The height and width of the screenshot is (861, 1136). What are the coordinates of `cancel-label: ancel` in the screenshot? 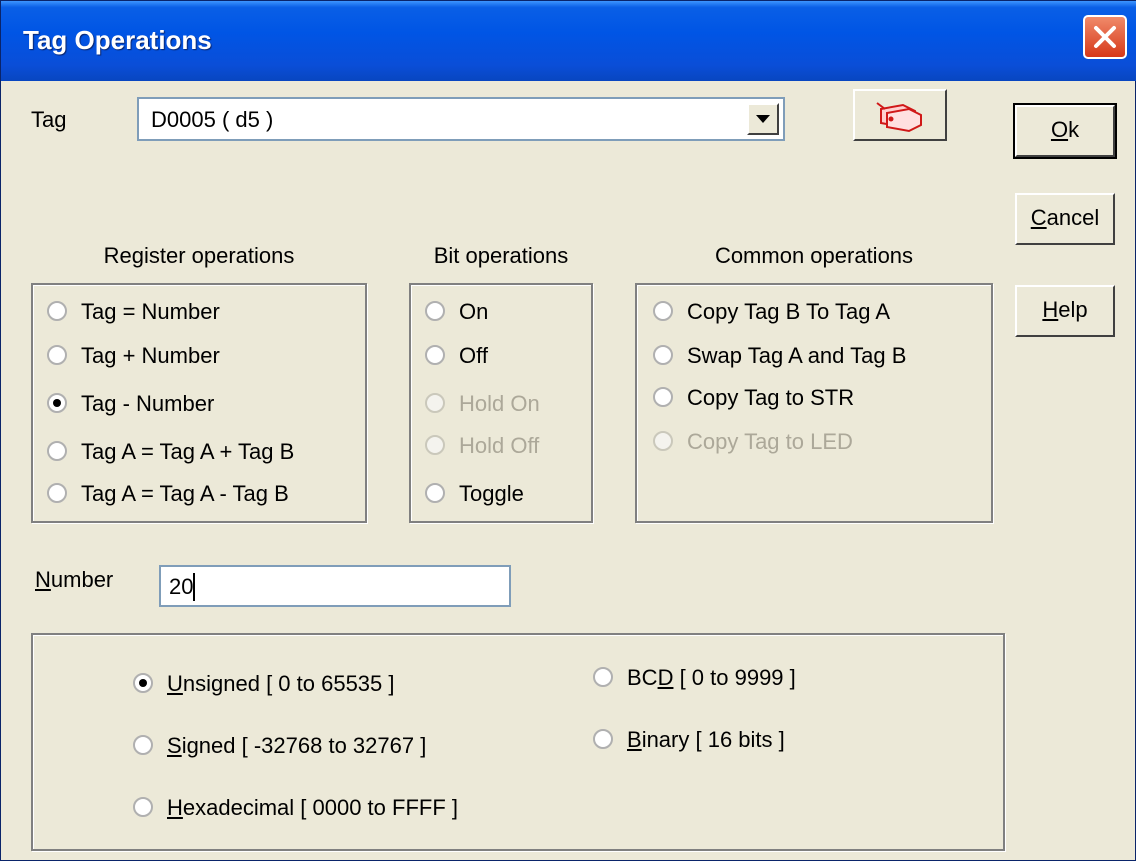 It's located at (1073, 217).